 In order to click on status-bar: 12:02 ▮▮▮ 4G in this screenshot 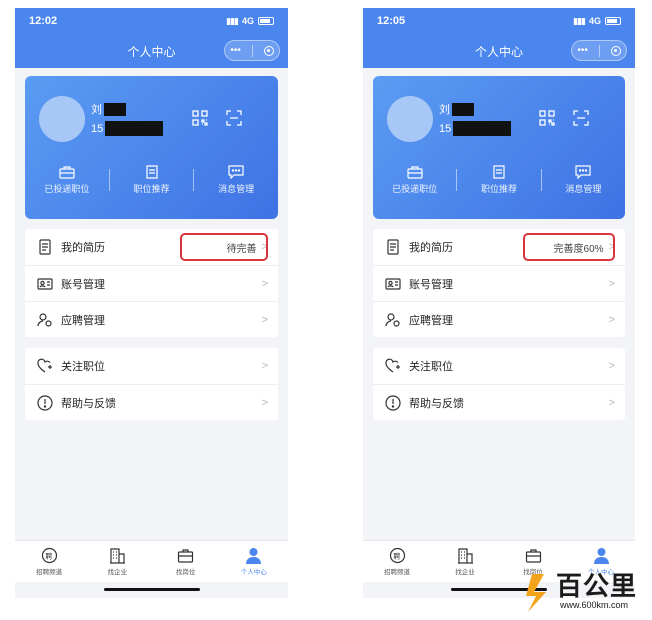, I will do `click(151, 21)`.